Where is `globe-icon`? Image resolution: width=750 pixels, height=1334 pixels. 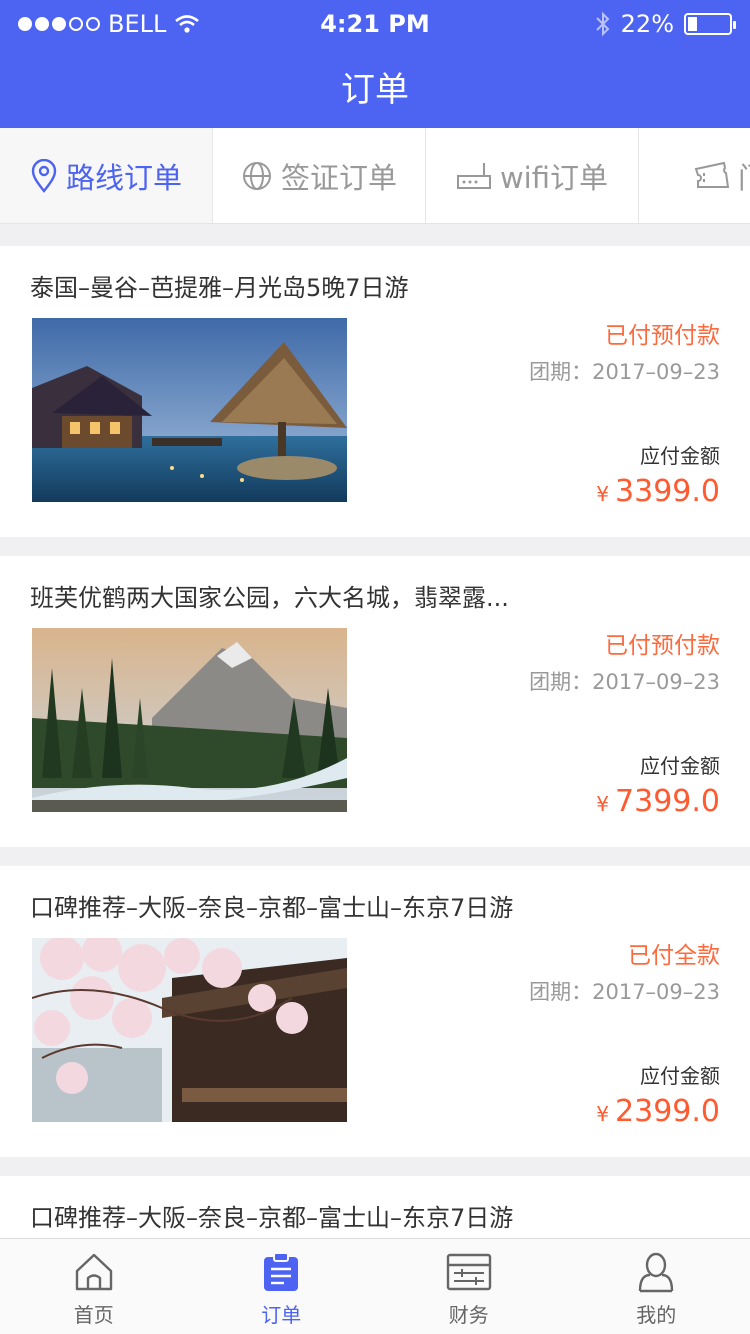 globe-icon is located at coordinates (256, 176).